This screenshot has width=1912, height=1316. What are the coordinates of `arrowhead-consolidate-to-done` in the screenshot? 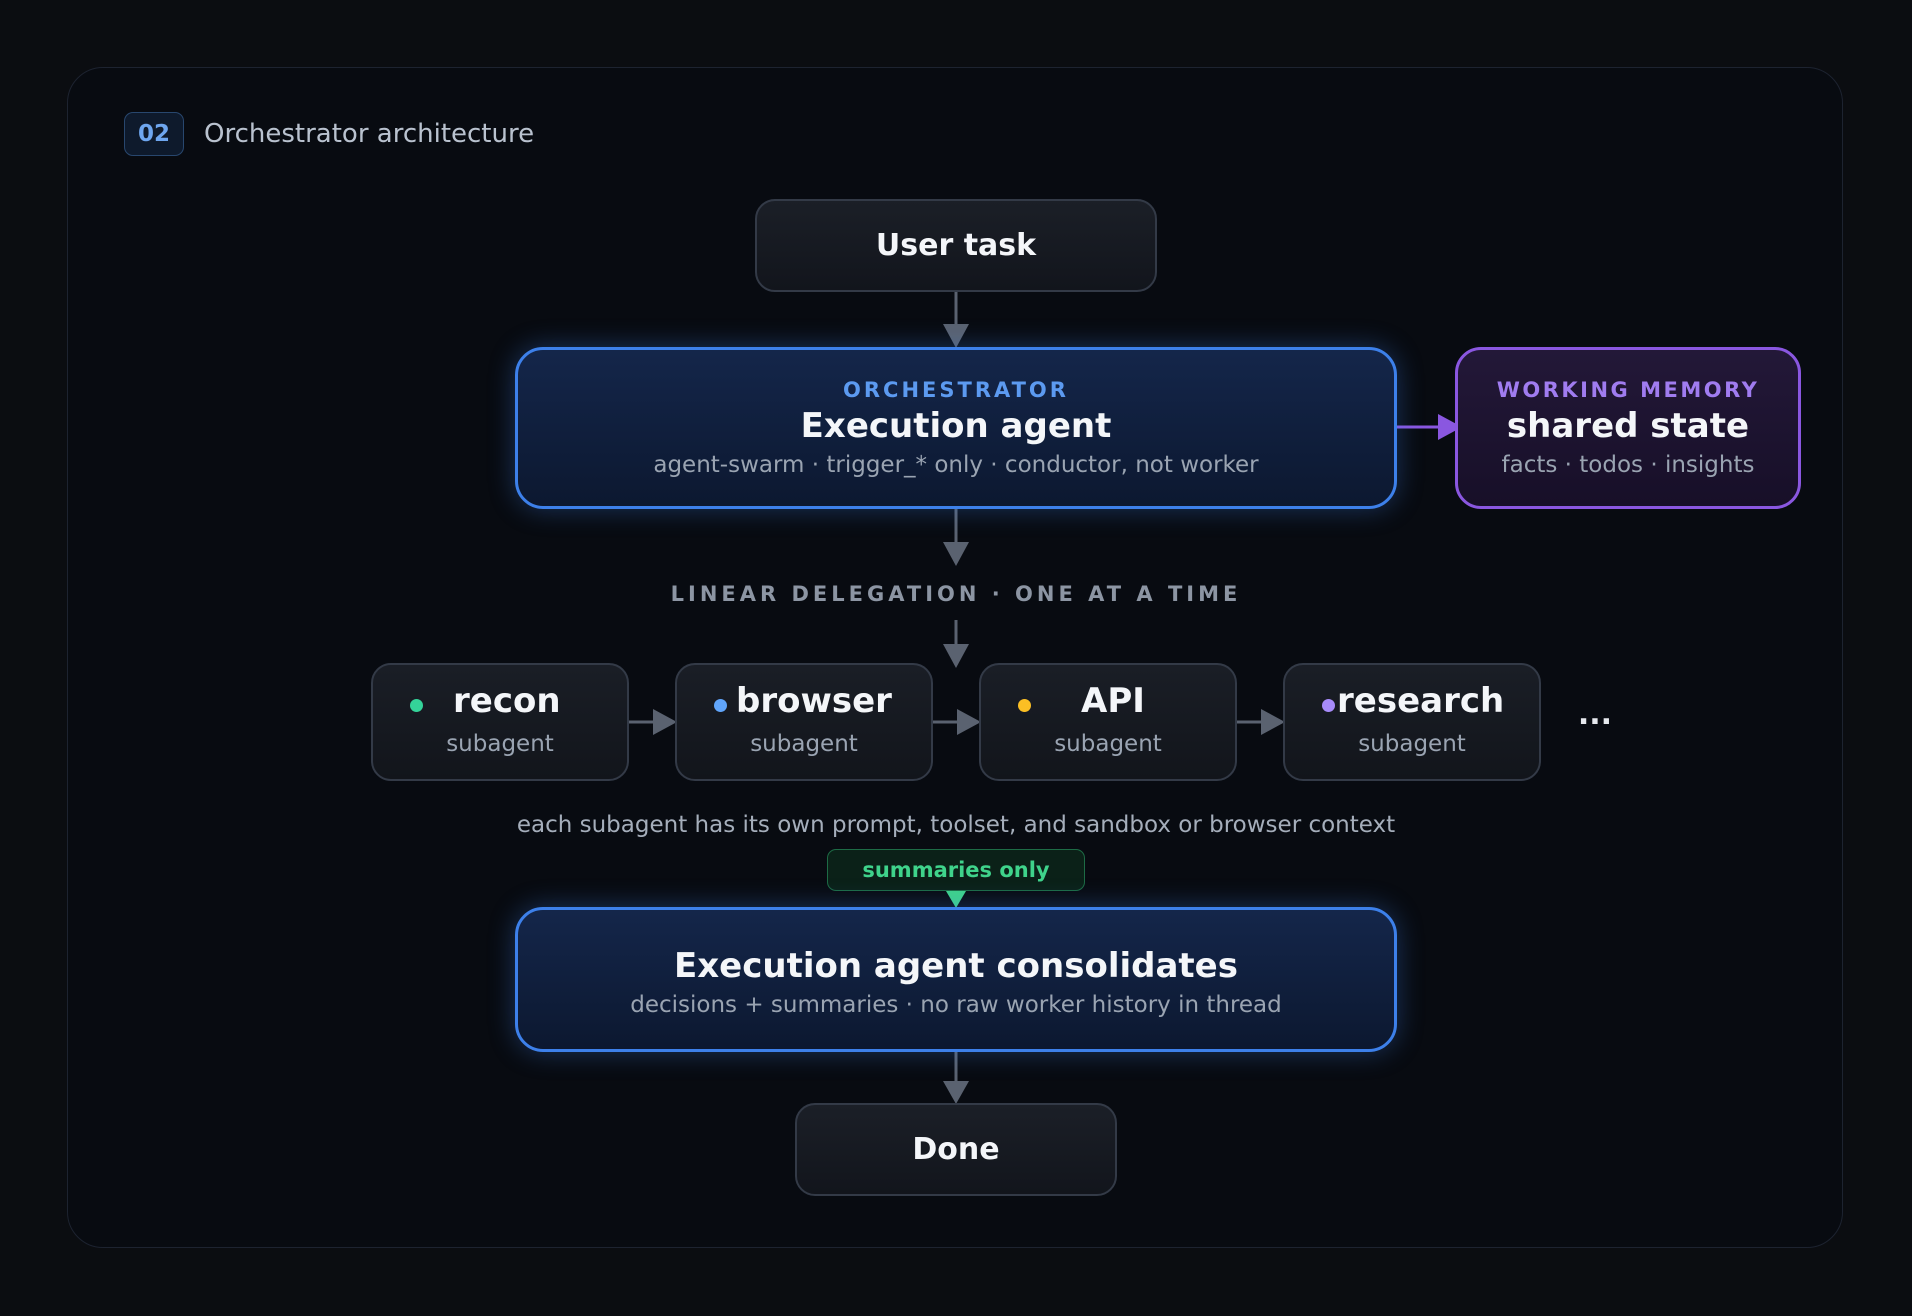 It's located at (956, 1092).